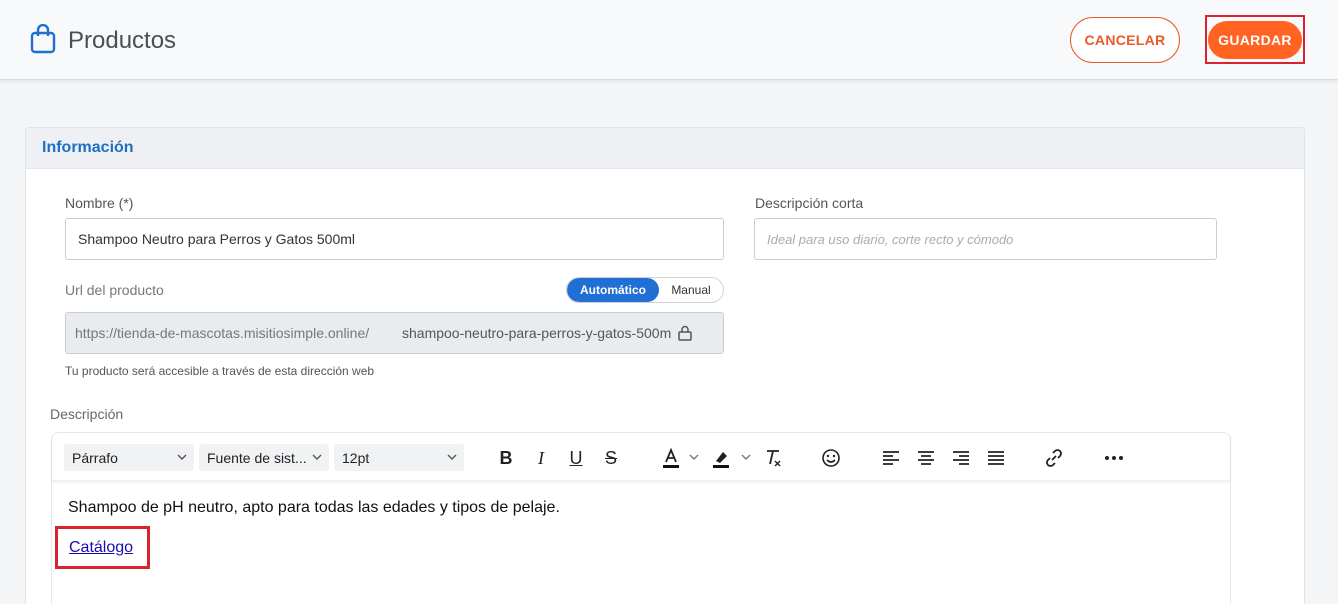  I want to click on url-mode-toggle: Automático Manual, so click(645, 290).